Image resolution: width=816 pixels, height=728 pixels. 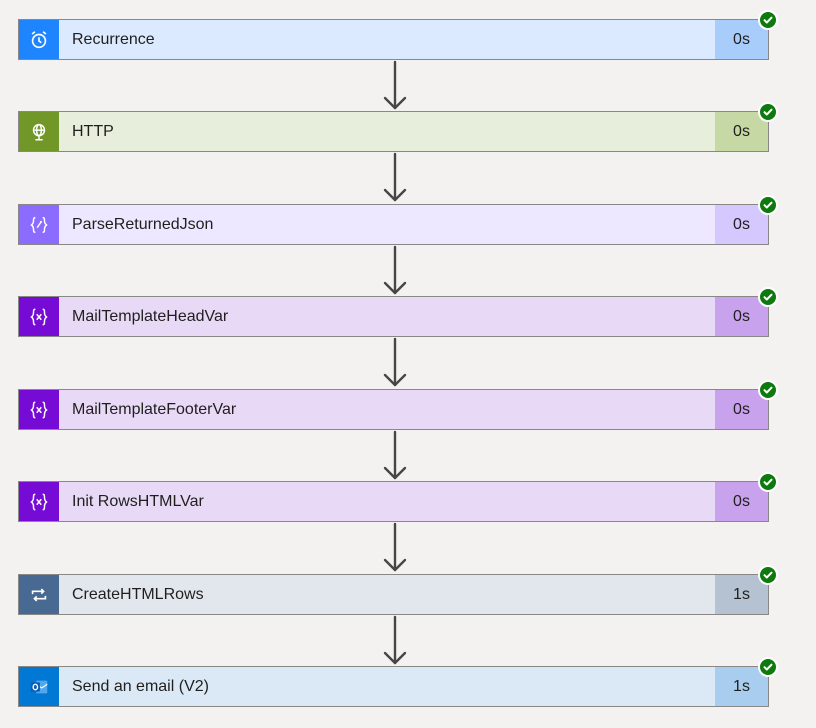 What do you see at coordinates (113, 39) in the screenshot?
I see `step-title: Recurrence` at bounding box center [113, 39].